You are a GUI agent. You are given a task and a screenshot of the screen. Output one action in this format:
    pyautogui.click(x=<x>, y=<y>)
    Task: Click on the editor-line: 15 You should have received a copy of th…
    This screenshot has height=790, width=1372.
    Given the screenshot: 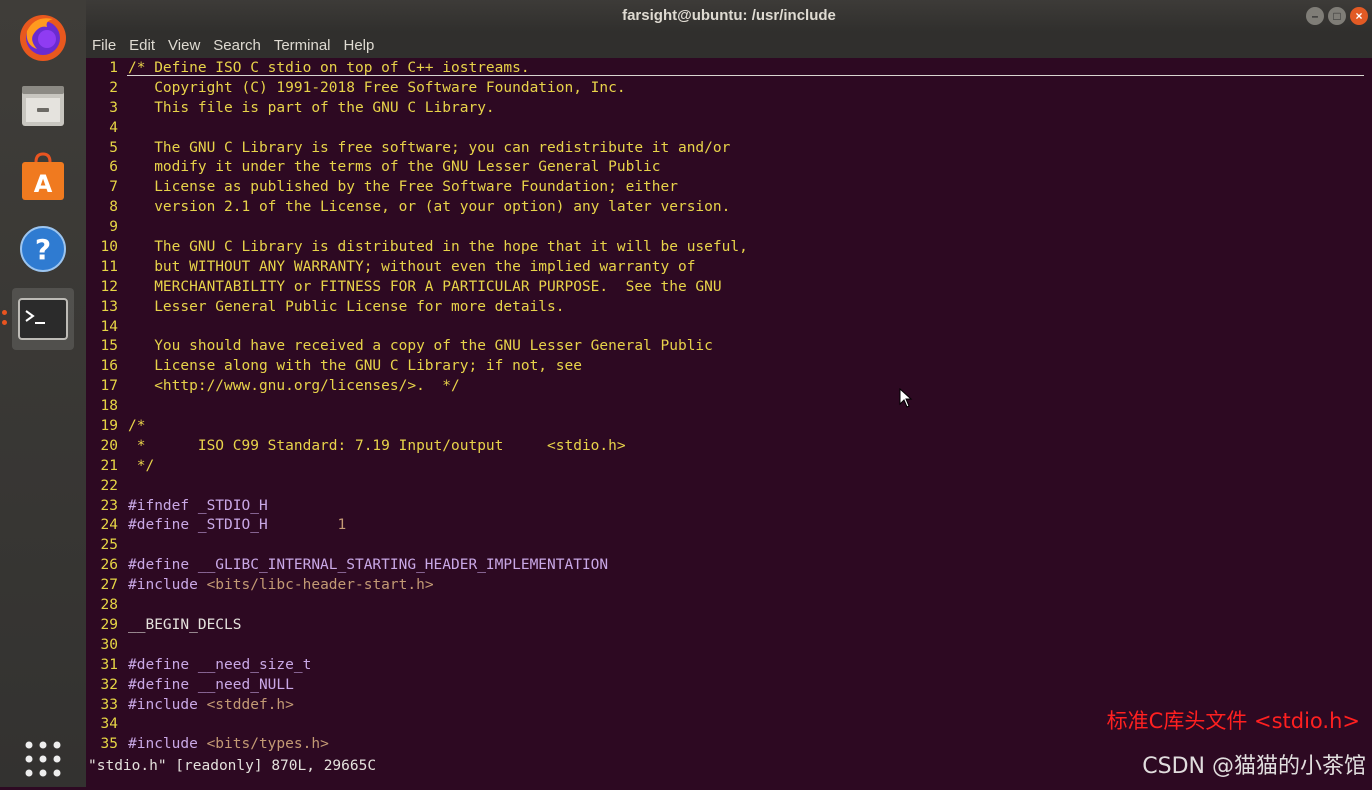 What is the action you would take?
    pyautogui.click(x=729, y=347)
    